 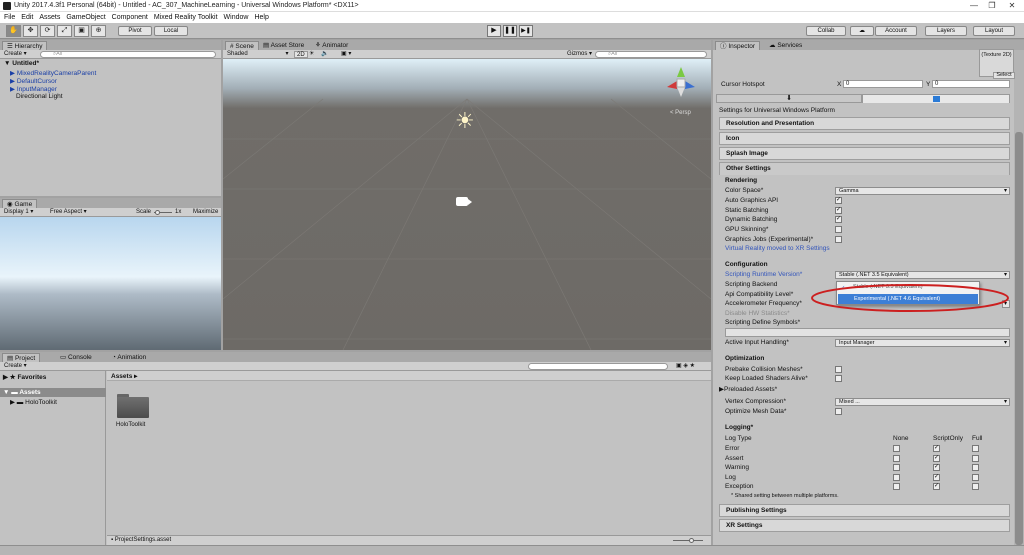 What do you see at coordinates (287, 54) in the screenshot?
I see `shading-dropdown-arrow-icon: ▾` at bounding box center [287, 54].